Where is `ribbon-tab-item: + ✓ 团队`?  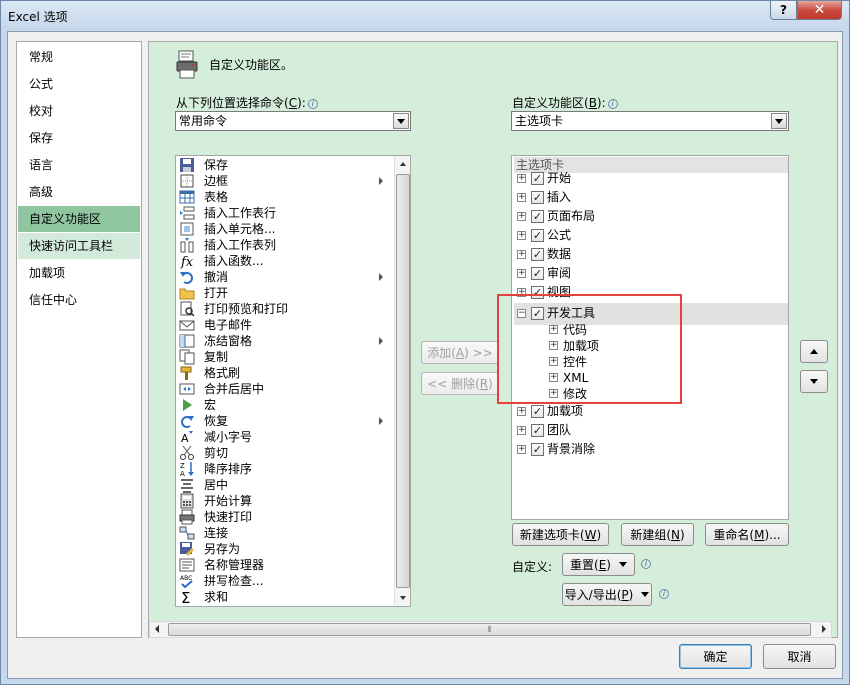 ribbon-tab-item: + ✓ 团队 is located at coordinates (650, 430).